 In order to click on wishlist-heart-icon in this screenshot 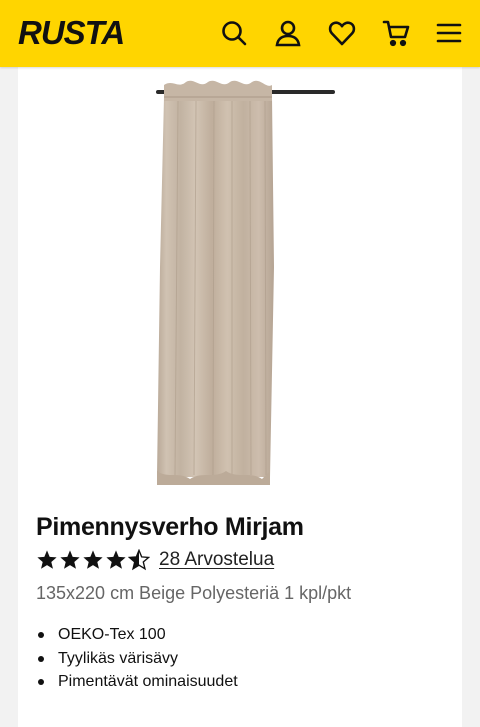, I will do `click(342, 33)`.